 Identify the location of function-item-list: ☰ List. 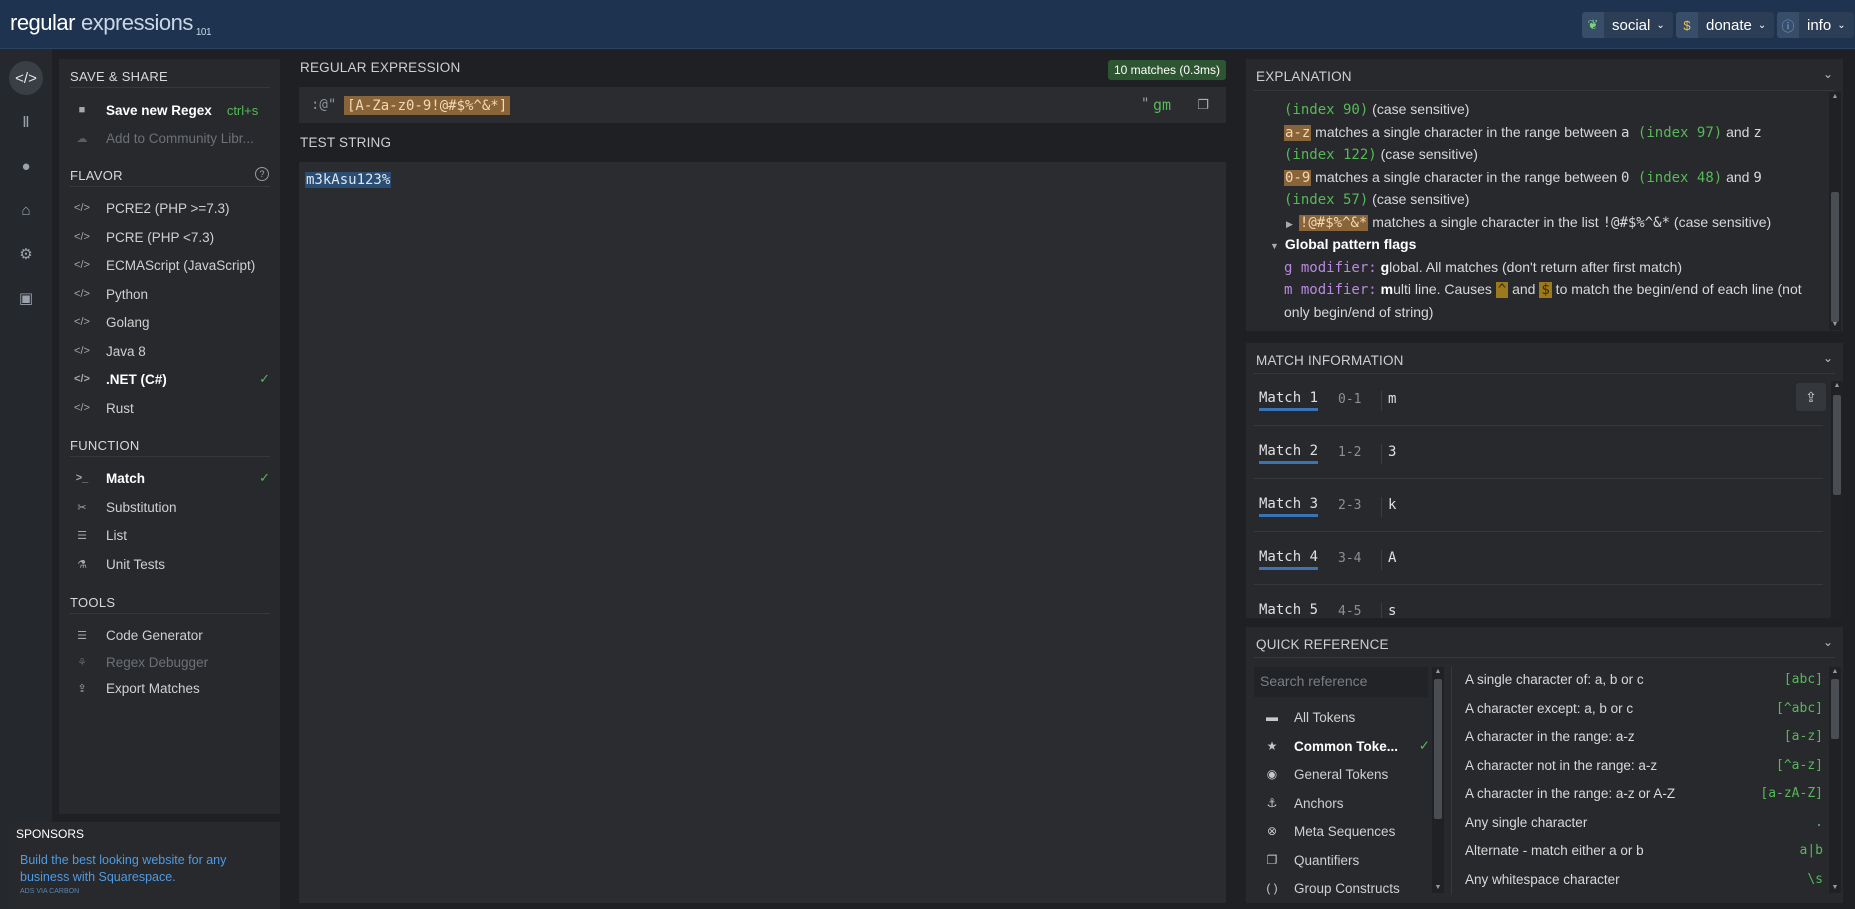
(170, 535).